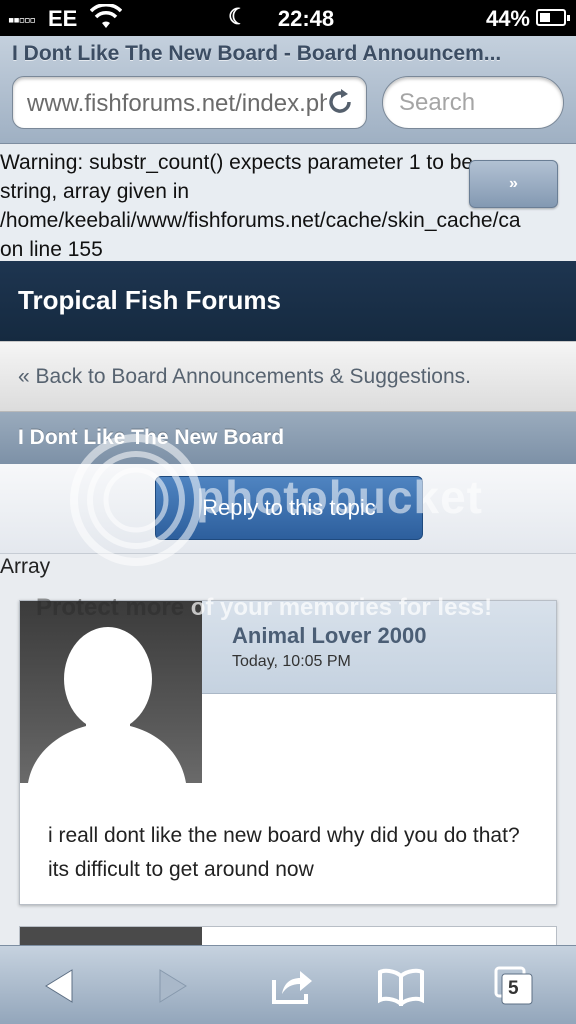  I want to click on tab-count: 5, so click(513, 988).